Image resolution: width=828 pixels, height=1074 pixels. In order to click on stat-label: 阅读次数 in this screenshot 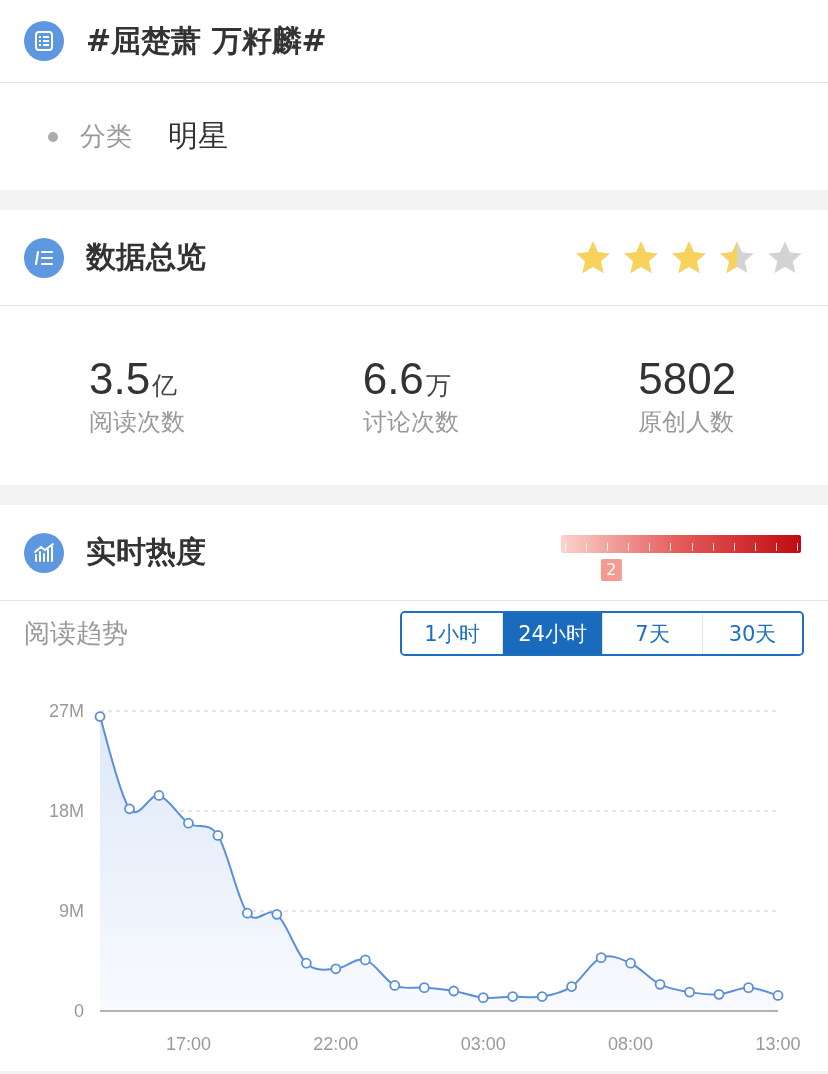, I will do `click(137, 422)`.